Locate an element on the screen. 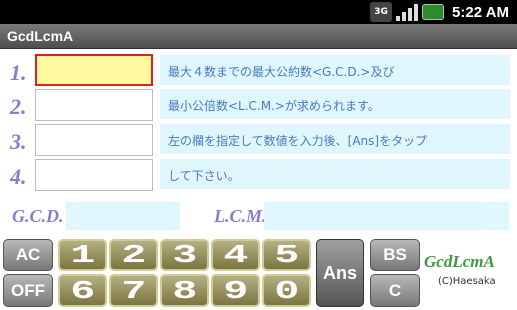 This screenshot has width=517, height=310. info-line-1: 最大４数までの最大公約数<G.C.D.>及び is located at coordinates (335, 70).